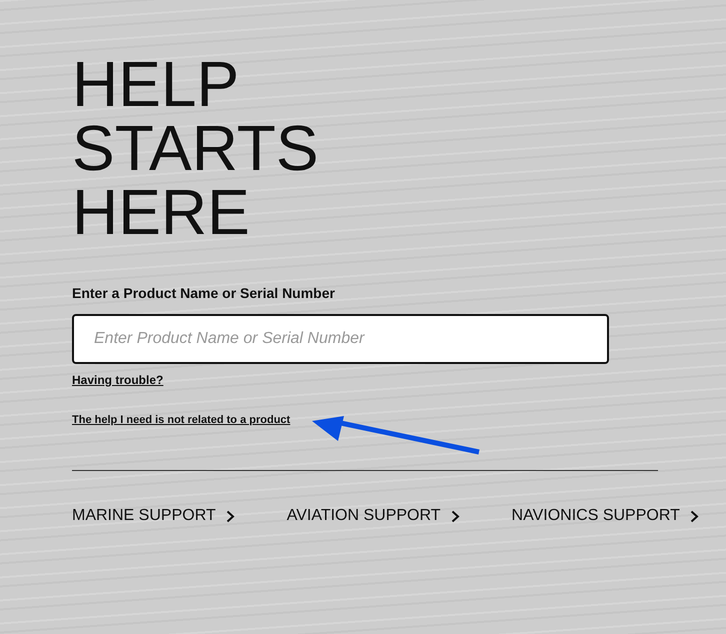  Describe the element at coordinates (118, 380) in the screenshot. I see `trouble-link: Having trouble?` at that location.